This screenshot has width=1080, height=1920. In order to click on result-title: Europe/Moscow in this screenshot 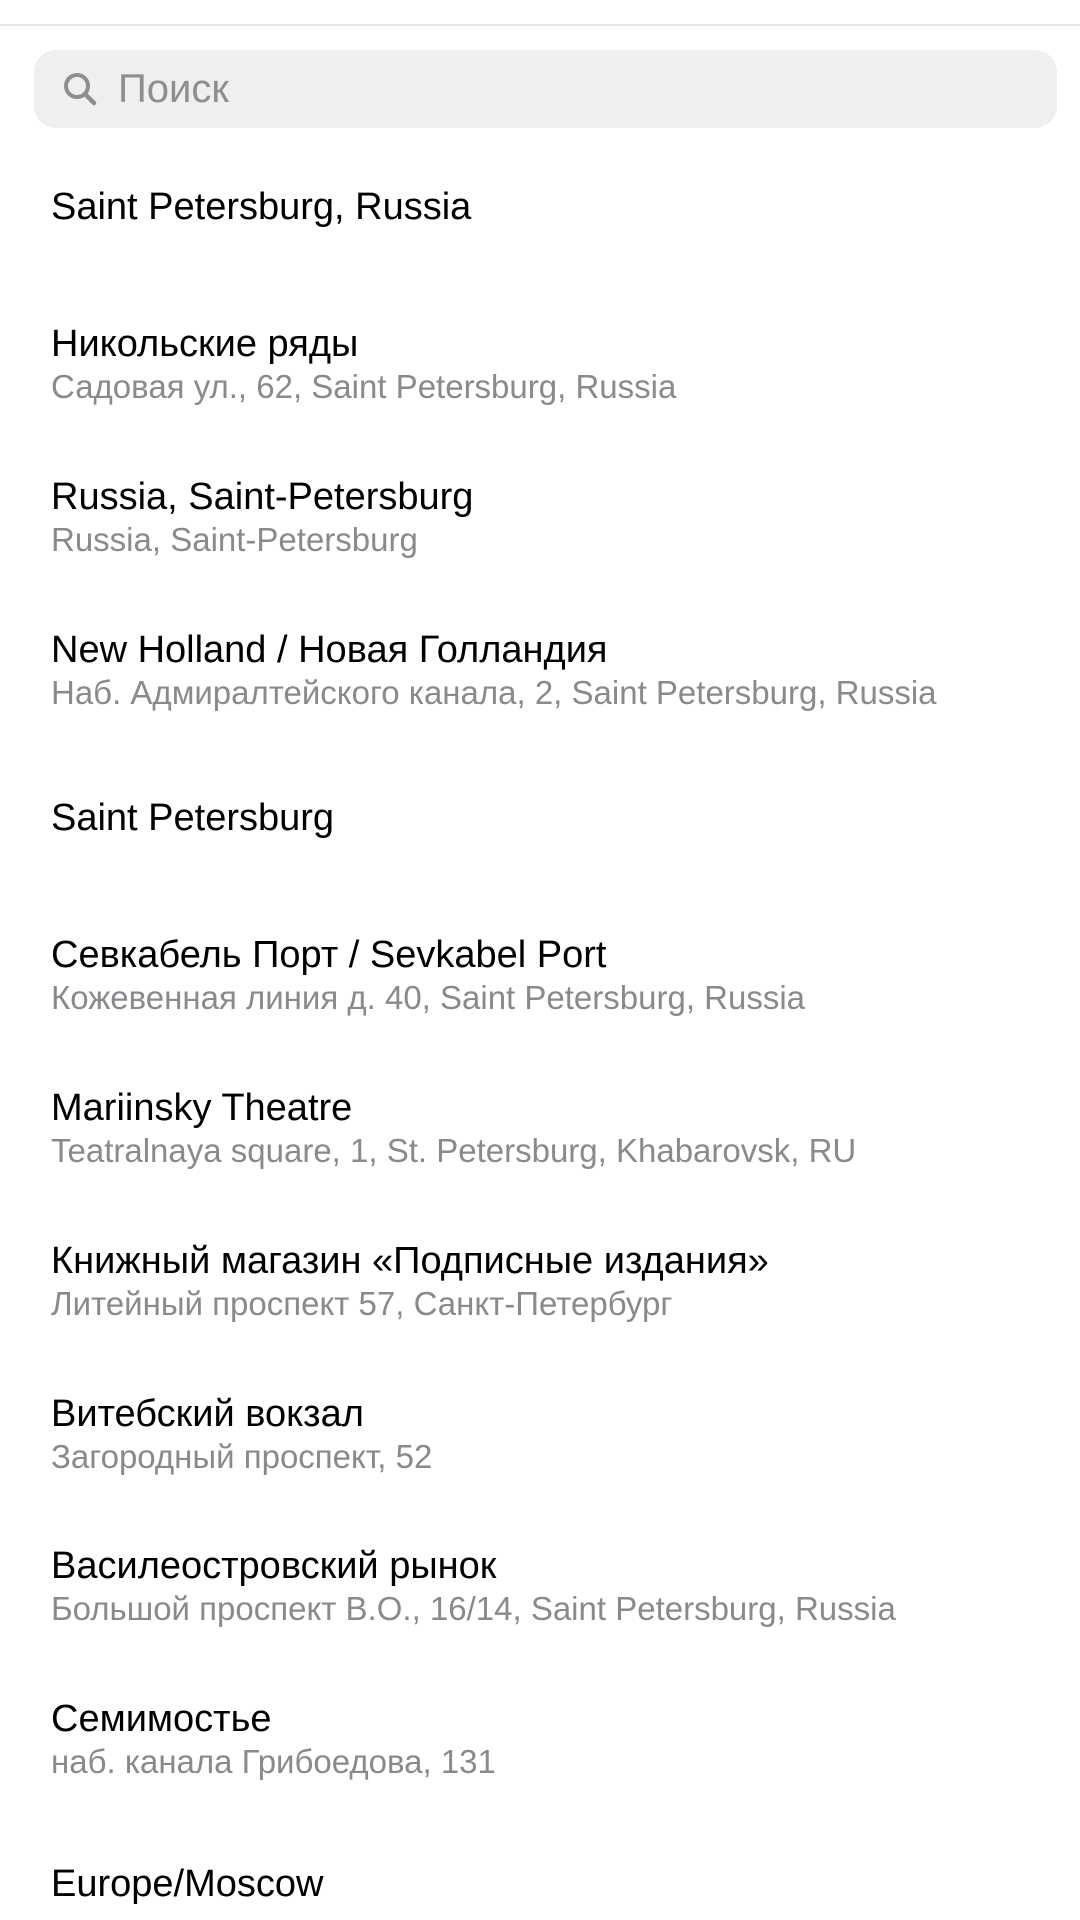, I will do `click(187, 1884)`.